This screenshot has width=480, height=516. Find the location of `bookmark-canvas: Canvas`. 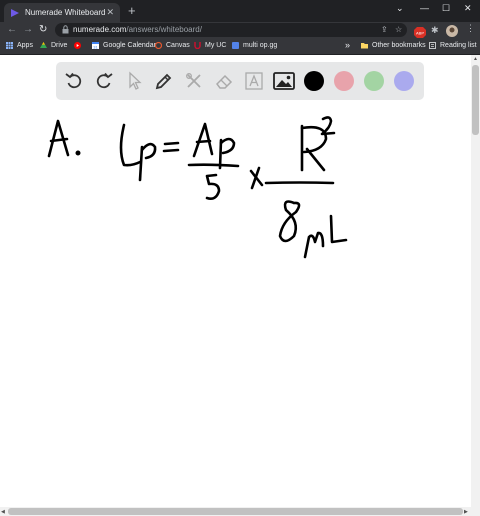

bookmark-canvas: Canvas is located at coordinates (172, 45).